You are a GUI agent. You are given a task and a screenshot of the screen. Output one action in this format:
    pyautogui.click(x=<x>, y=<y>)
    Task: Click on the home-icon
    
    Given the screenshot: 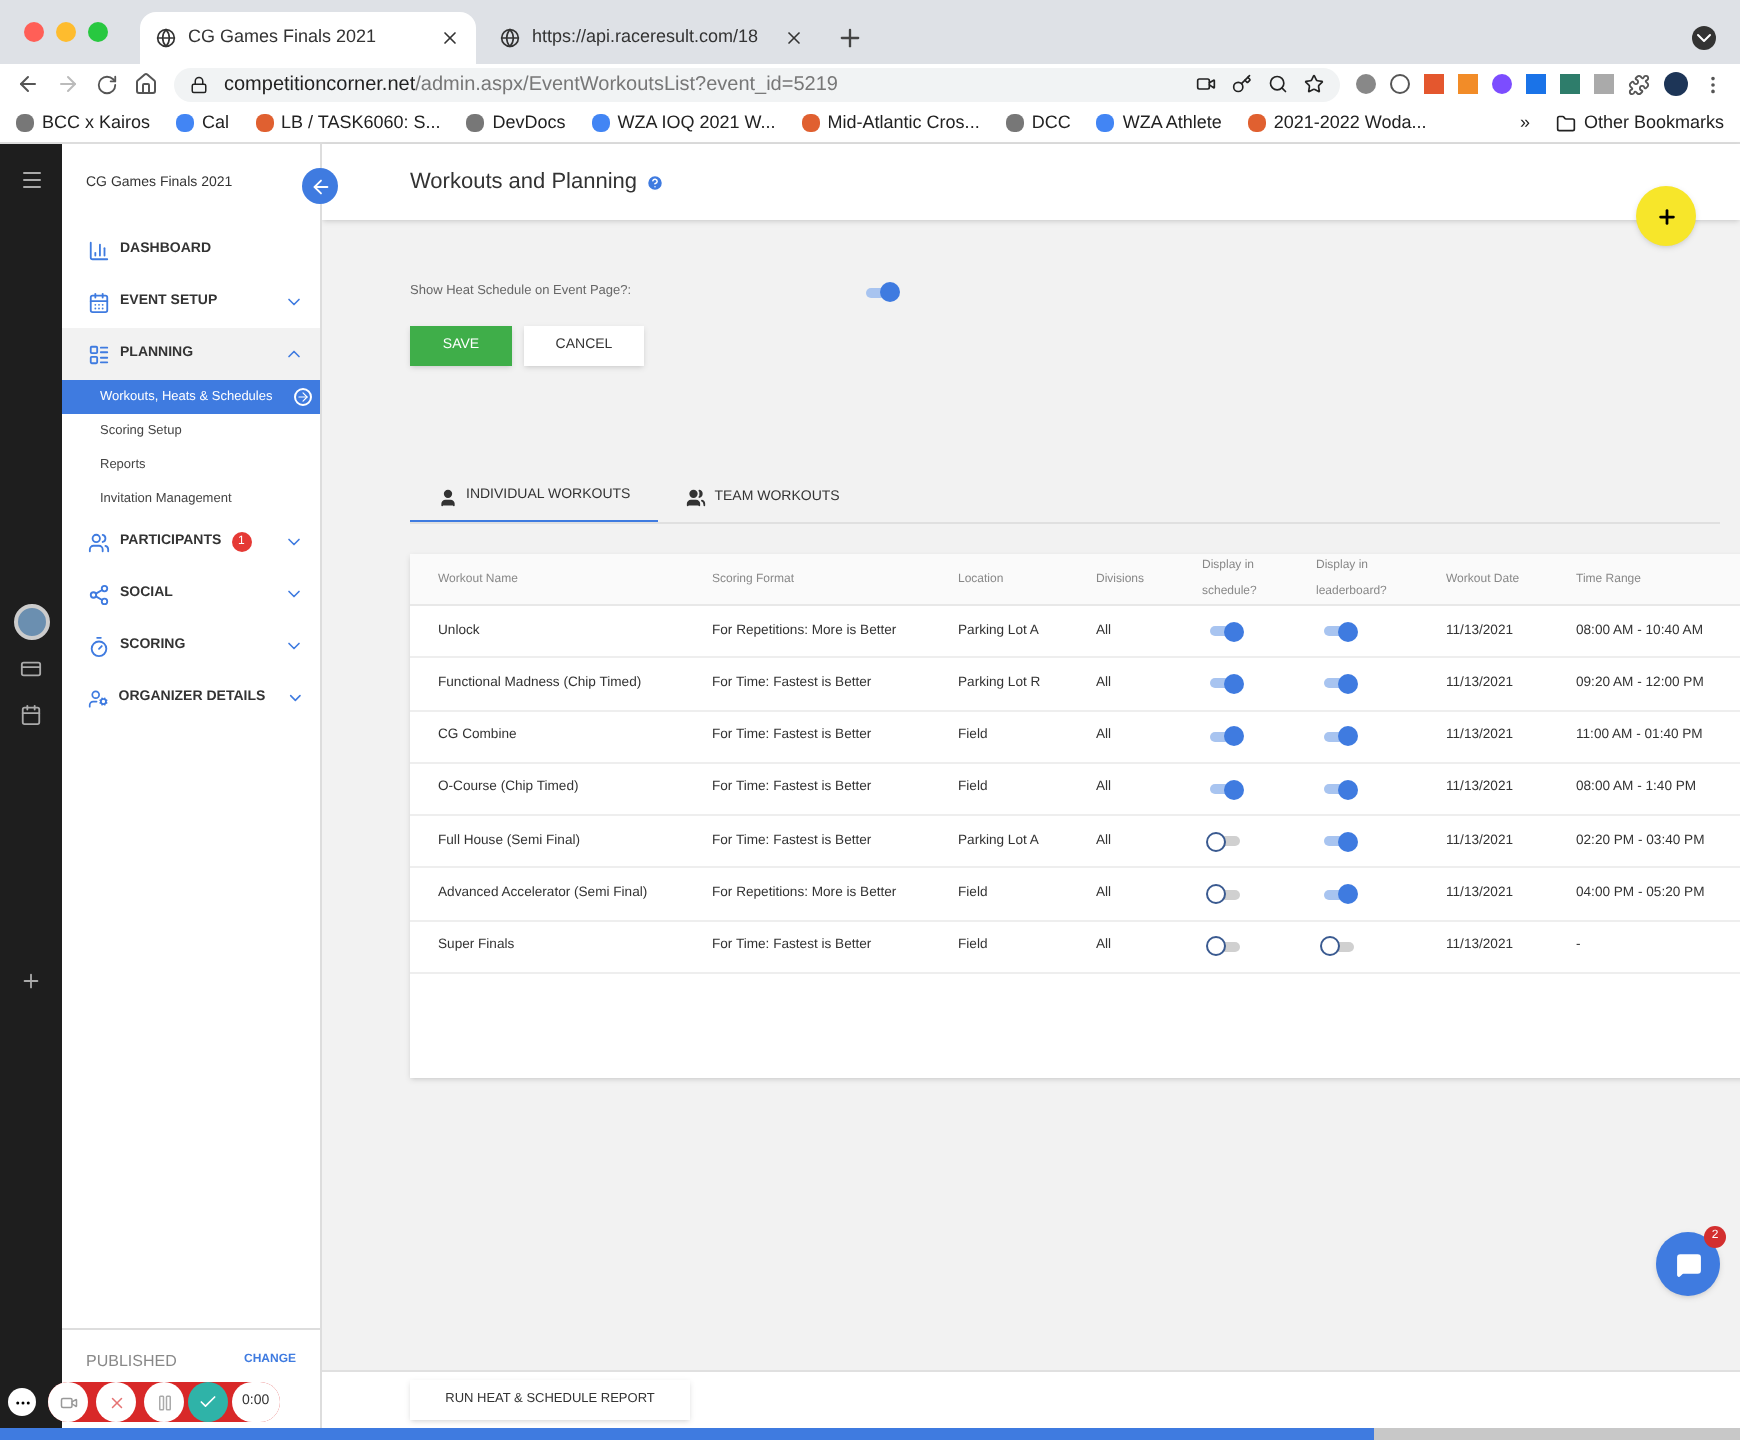 What is the action you would take?
    pyautogui.click(x=146, y=84)
    